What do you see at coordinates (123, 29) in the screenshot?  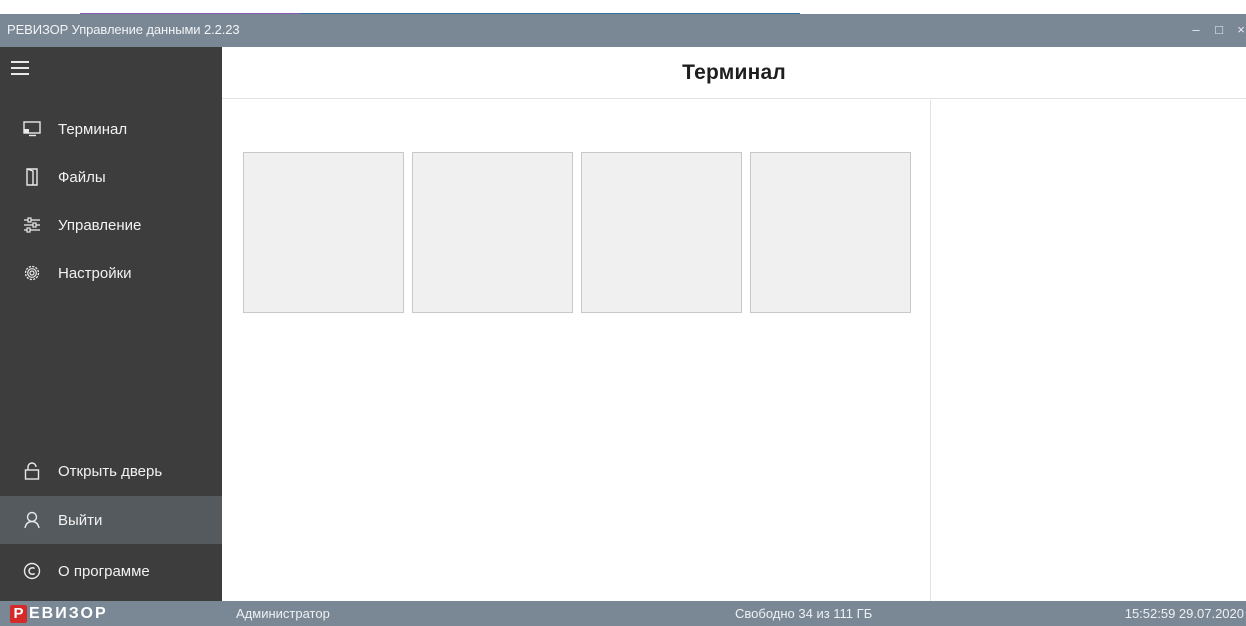 I see `window-title: РЕВИЗОР Управление данными 2.2.23` at bounding box center [123, 29].